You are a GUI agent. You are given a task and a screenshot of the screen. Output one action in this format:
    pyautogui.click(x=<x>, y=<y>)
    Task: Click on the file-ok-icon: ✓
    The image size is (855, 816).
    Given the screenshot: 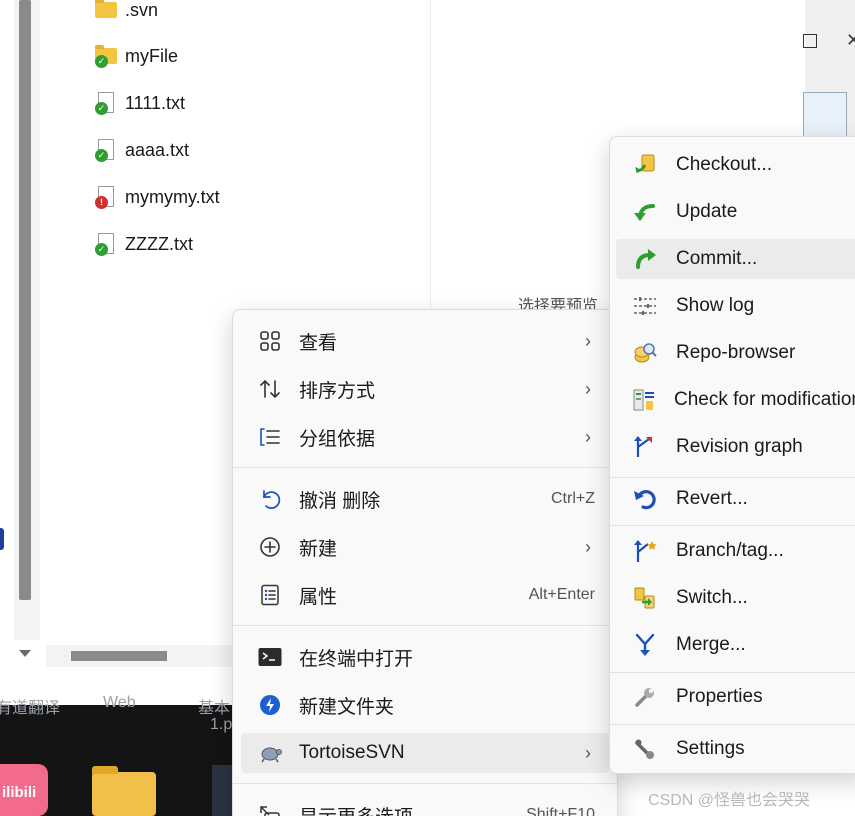 What is the action you would take?
    pyautogui.click(x=106, y=103)
    